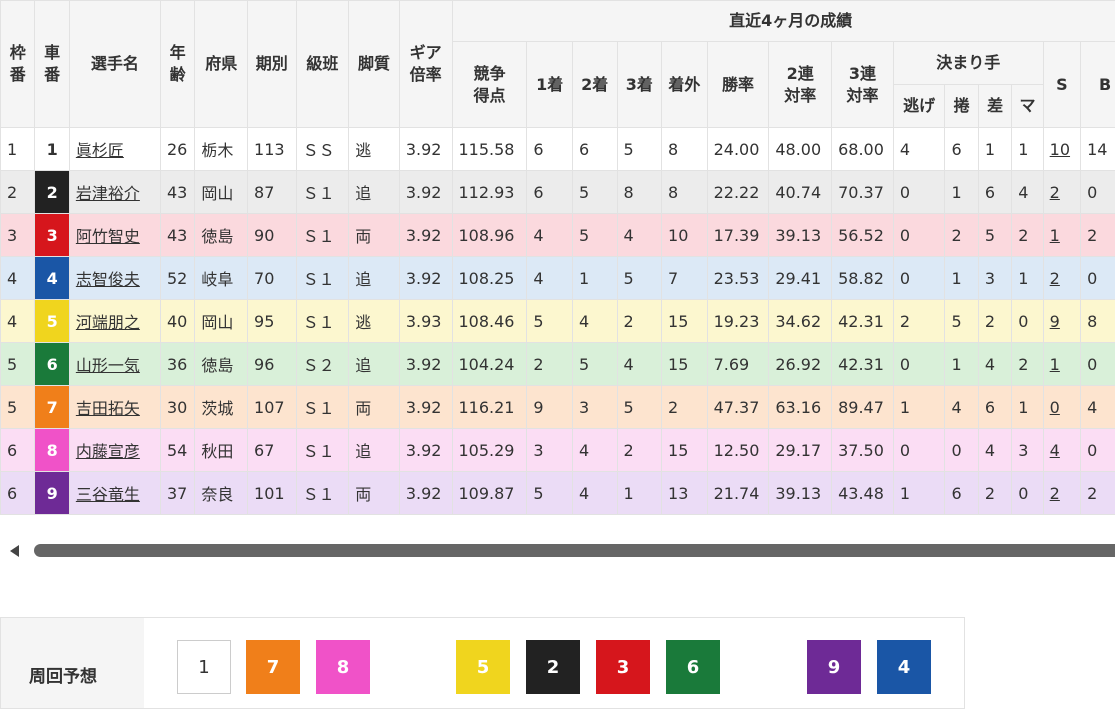 The height and width of the screenshot is (709, 1115). Describe the element at coordinates (374, 64) in the screenshot. I see `header-leg: 脚質` at that location.